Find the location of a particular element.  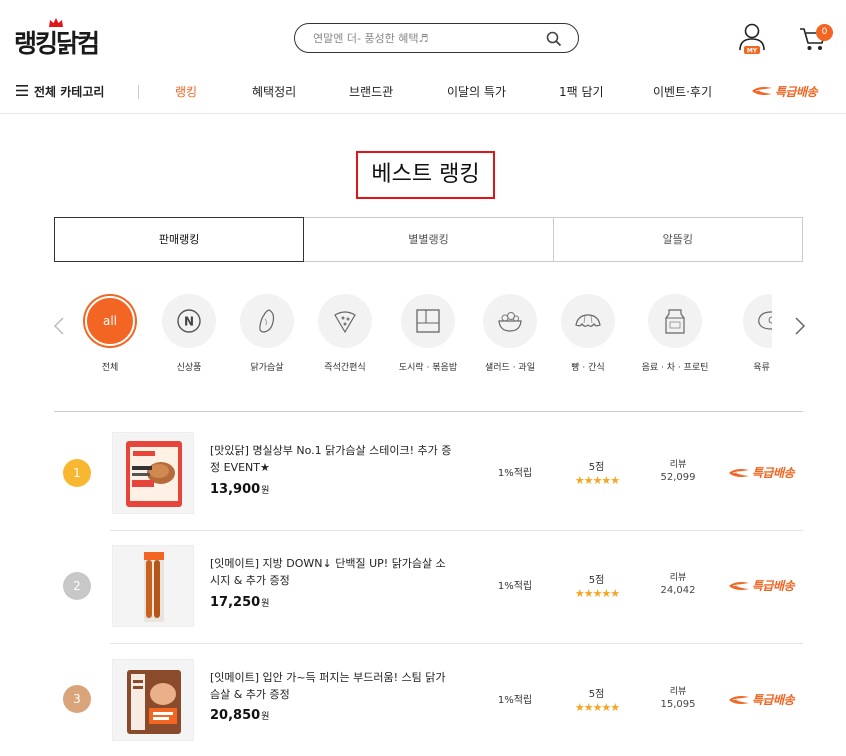

salad-icon is located at coordinates (510, 322).